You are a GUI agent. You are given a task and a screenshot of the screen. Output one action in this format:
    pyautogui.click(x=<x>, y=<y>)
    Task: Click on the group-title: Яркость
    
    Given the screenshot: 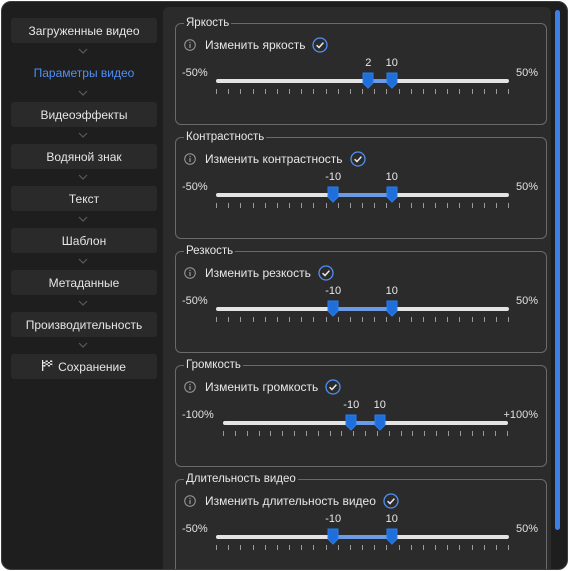 What is the action you would take?
    pyautogui.click(x=208, y=23)
    